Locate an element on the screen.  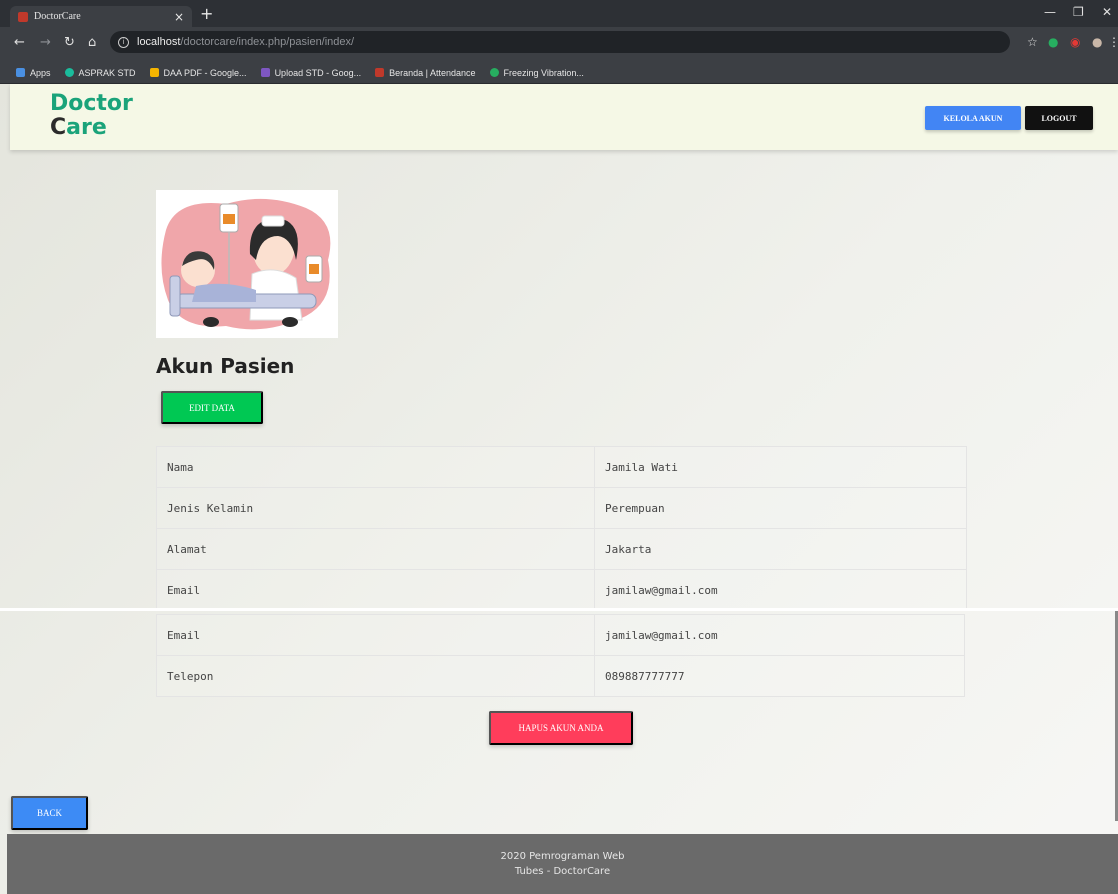
bookmark-beranda: Beranda | Attendance is located at coordinates (425, 73).